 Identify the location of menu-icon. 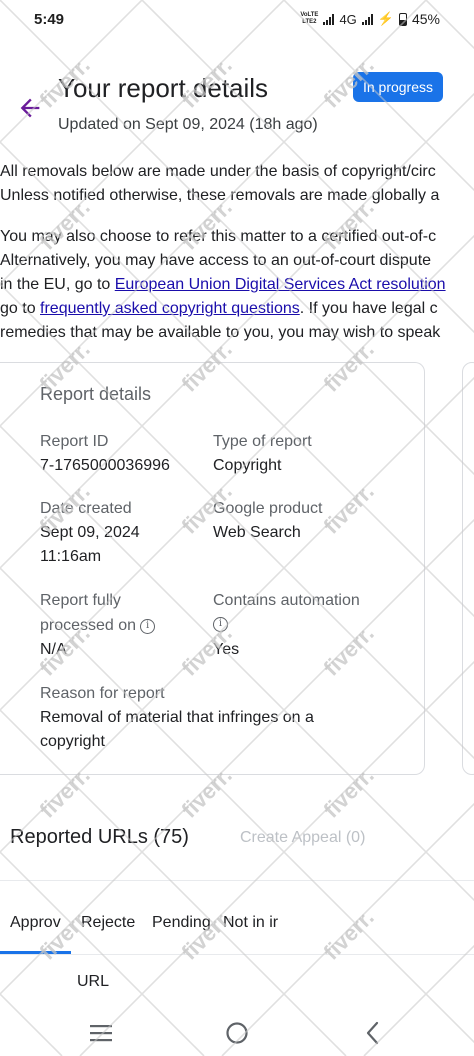
(101, 1033).